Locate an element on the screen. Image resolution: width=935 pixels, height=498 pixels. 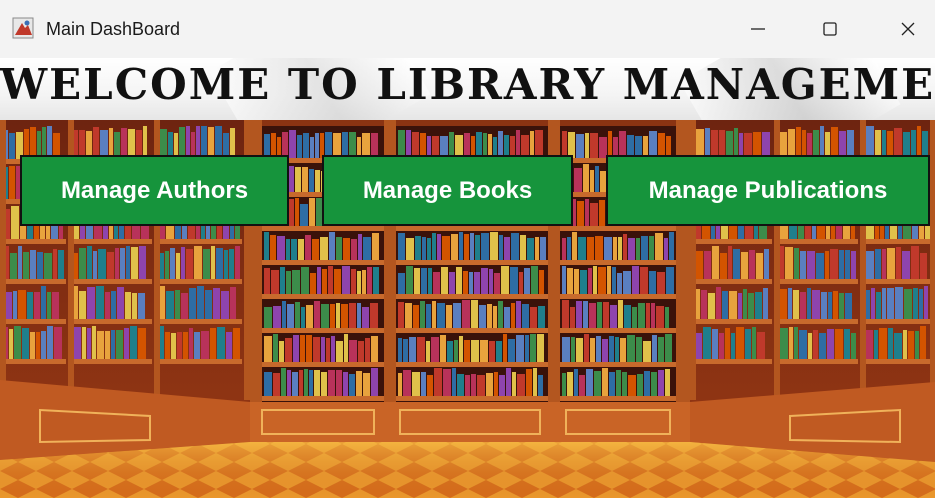
maximize-button is located at coordinates (830, 29).